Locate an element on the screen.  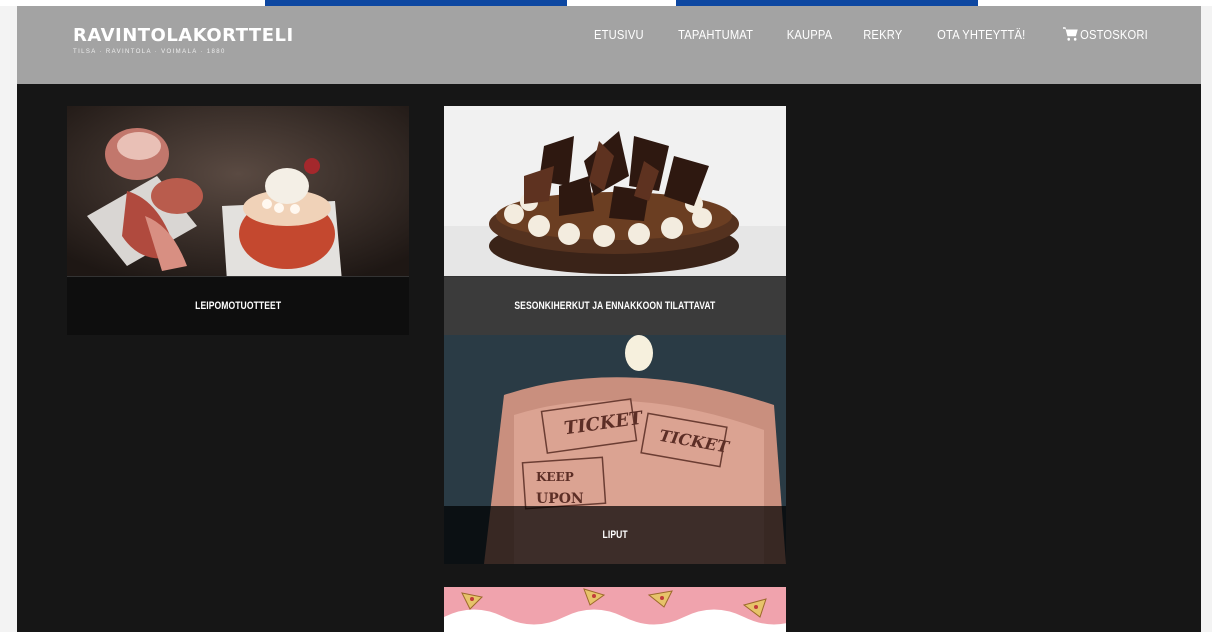
category-card-leipomotuotteet: Leipomotuotteet is located at coordinates (238, 220).